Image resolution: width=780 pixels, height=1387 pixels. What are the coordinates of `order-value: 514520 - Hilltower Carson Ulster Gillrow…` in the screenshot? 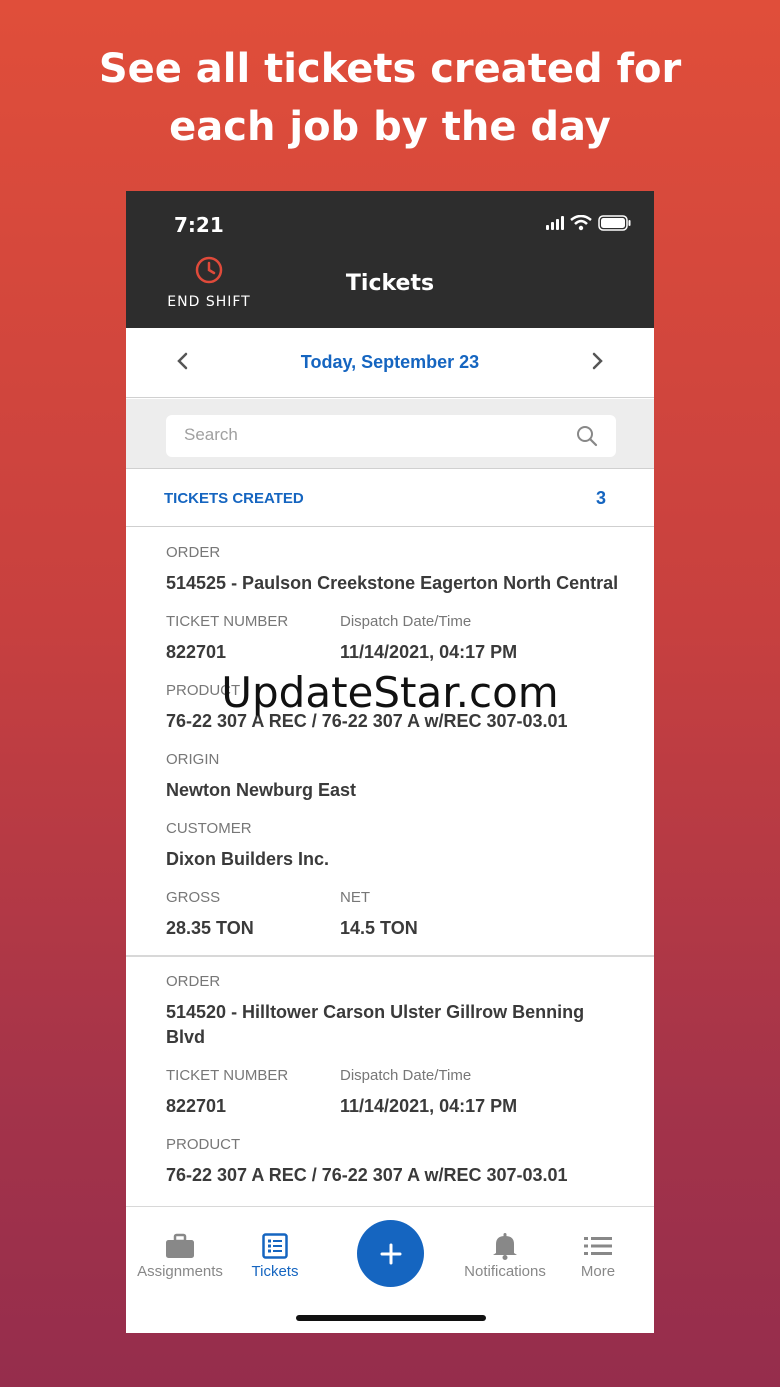 It's located at (375, 1024).